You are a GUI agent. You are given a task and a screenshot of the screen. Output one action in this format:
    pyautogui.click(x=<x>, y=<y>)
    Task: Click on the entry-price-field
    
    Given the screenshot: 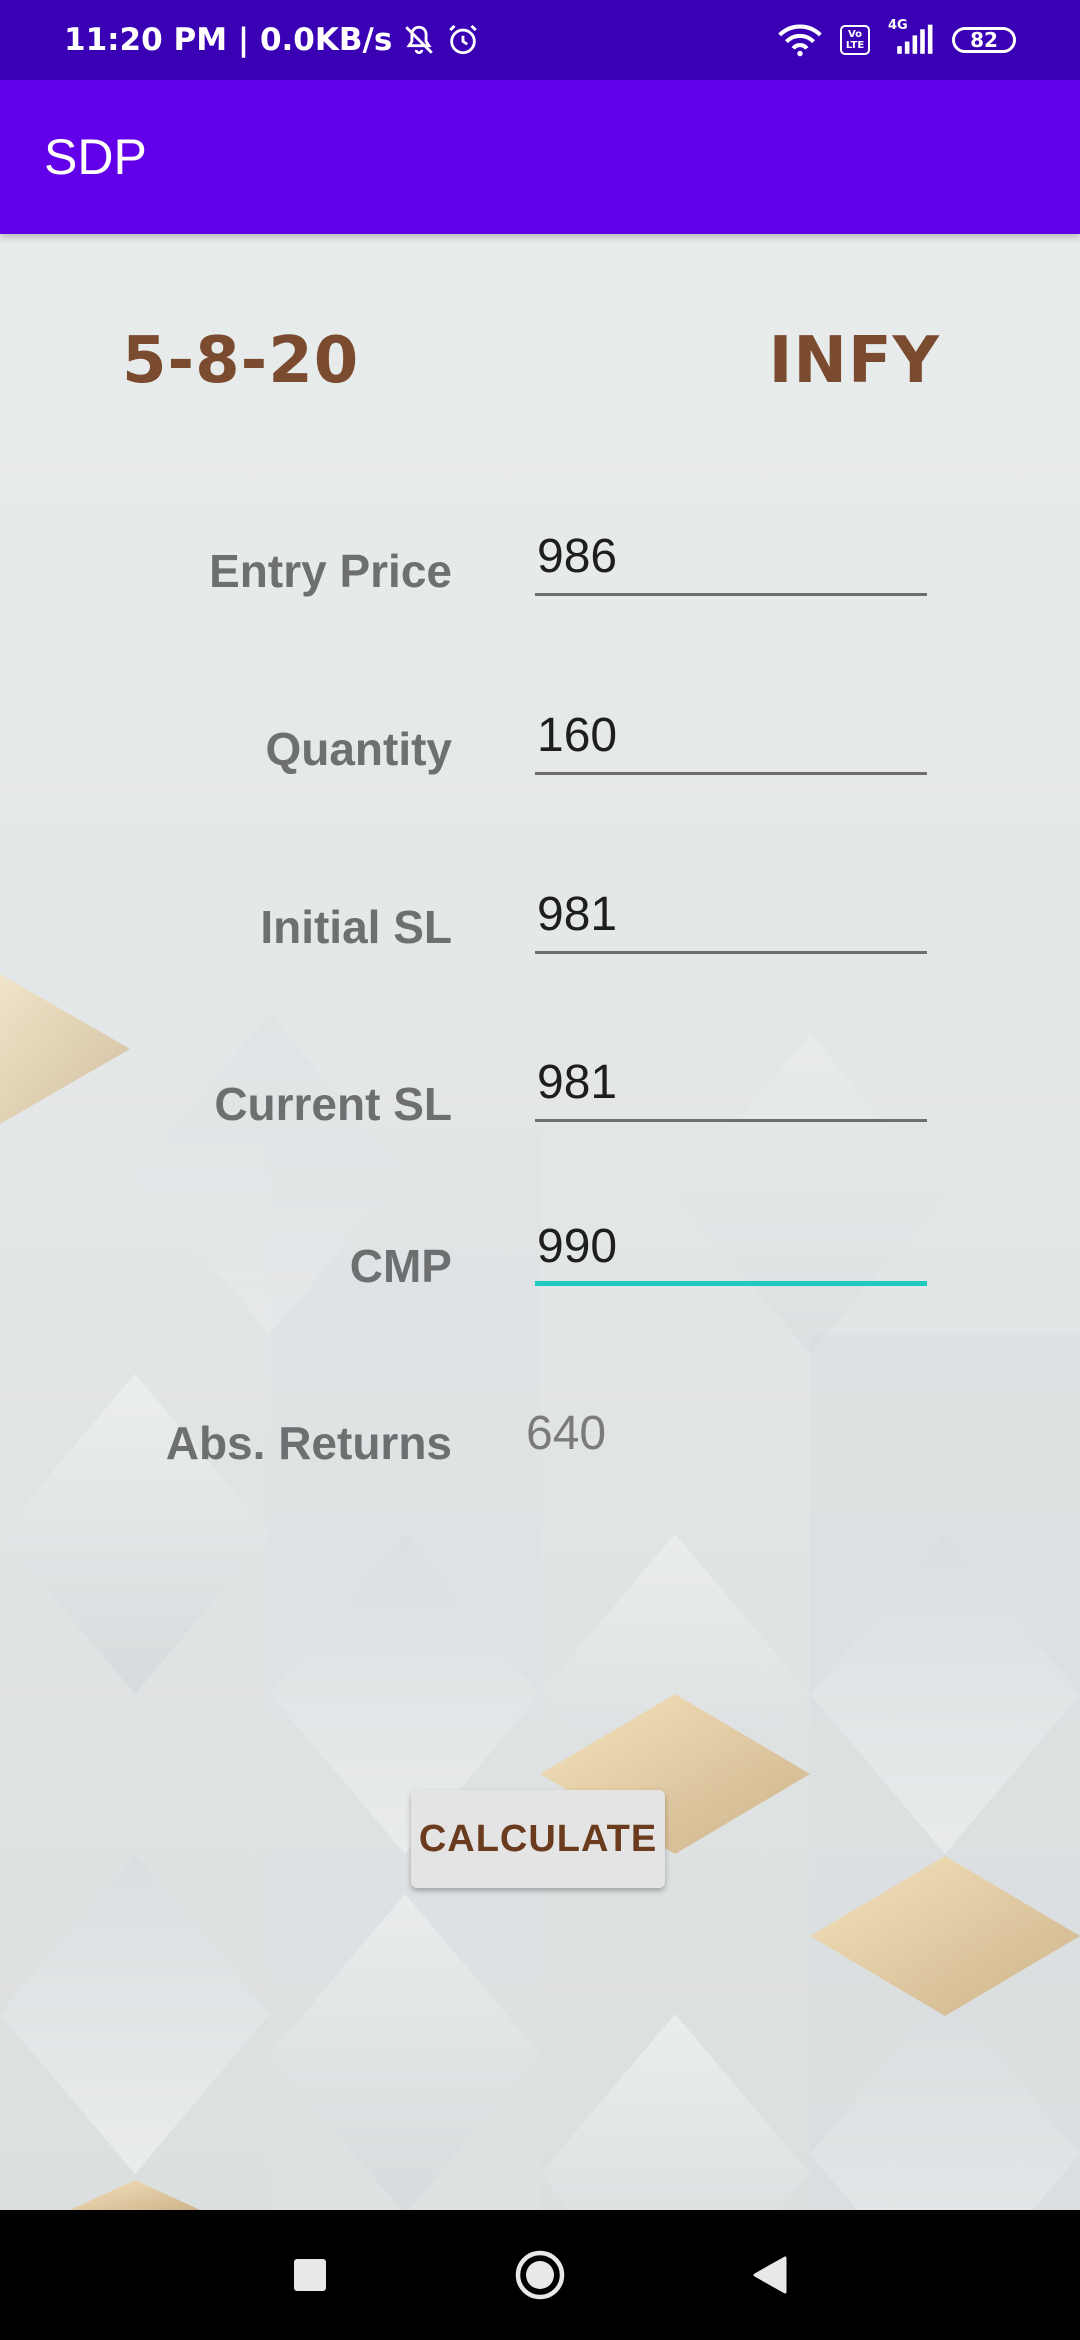 What is the action you would take?
    pyautogui.click(x=731, y=561)
    